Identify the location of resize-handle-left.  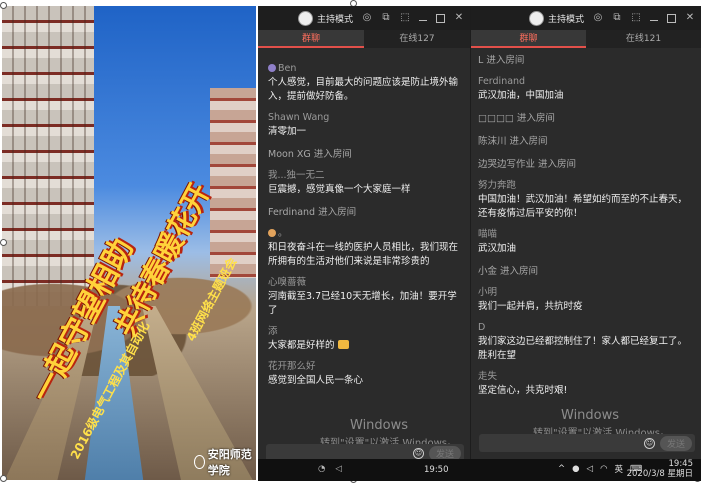
(3, 242).